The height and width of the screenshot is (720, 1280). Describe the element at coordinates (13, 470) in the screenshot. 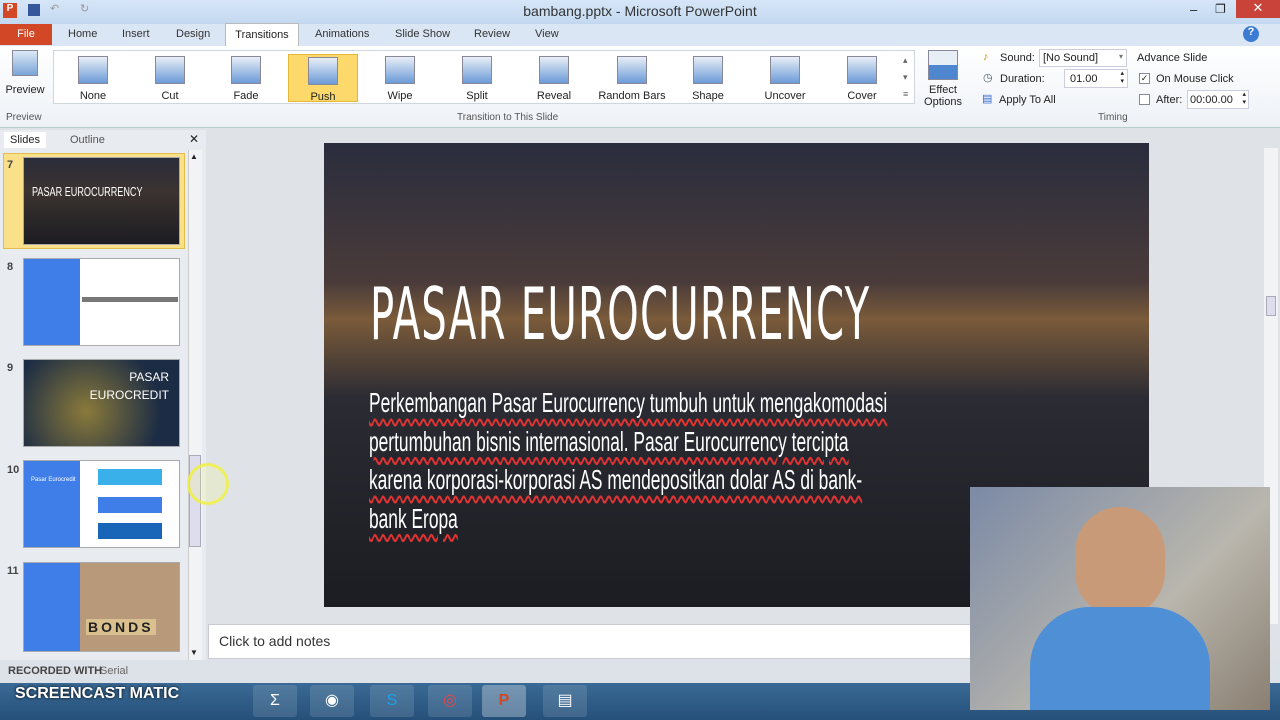

I see `slide-number: 10` at that location.